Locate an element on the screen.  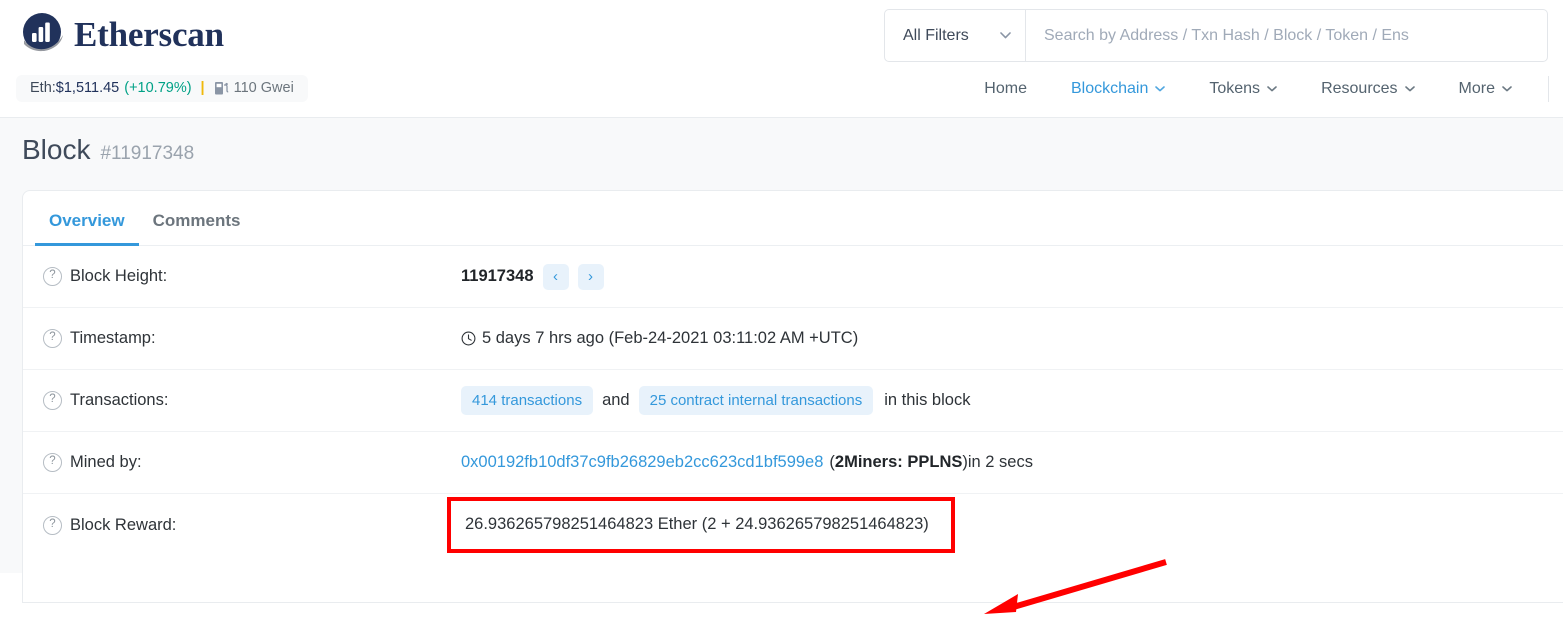
transactions-trailing-text: in this block is located at coordinates (927, 400).